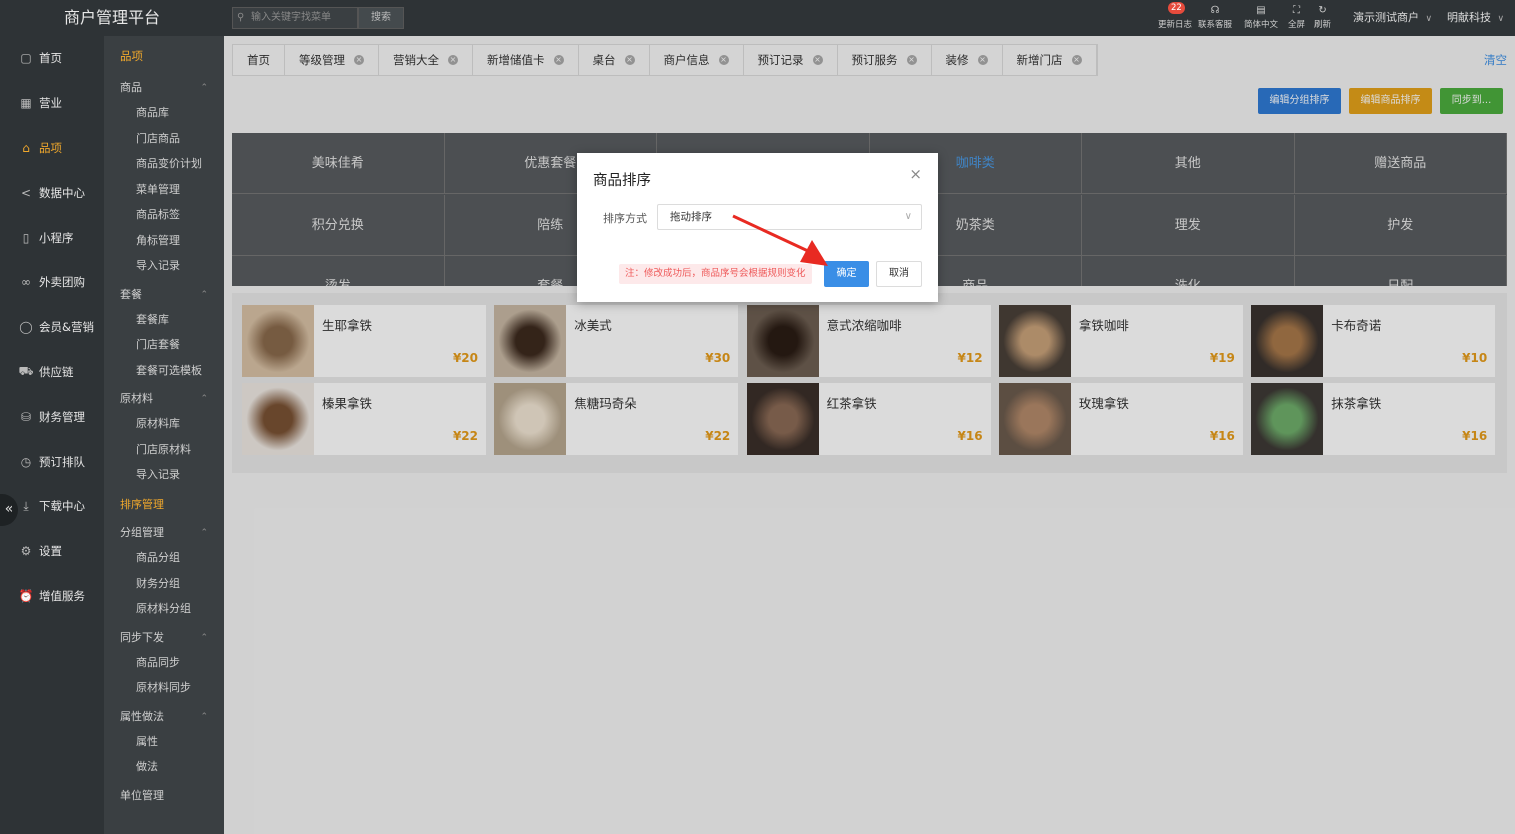  What do you see at coordinates (164, 424) in the screenshot?
I see `subnav-item: 原材料库` at bounding box center [164, 424].